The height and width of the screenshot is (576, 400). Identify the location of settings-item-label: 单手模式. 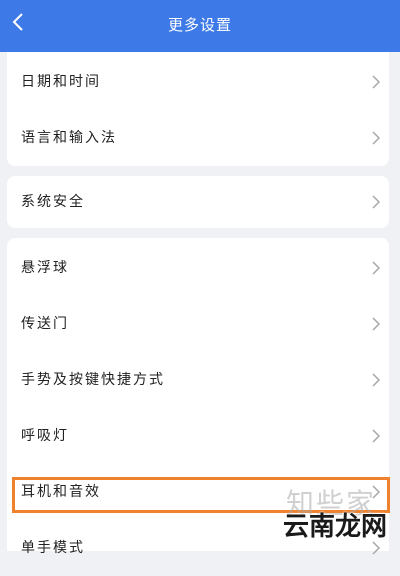
(53, 548).